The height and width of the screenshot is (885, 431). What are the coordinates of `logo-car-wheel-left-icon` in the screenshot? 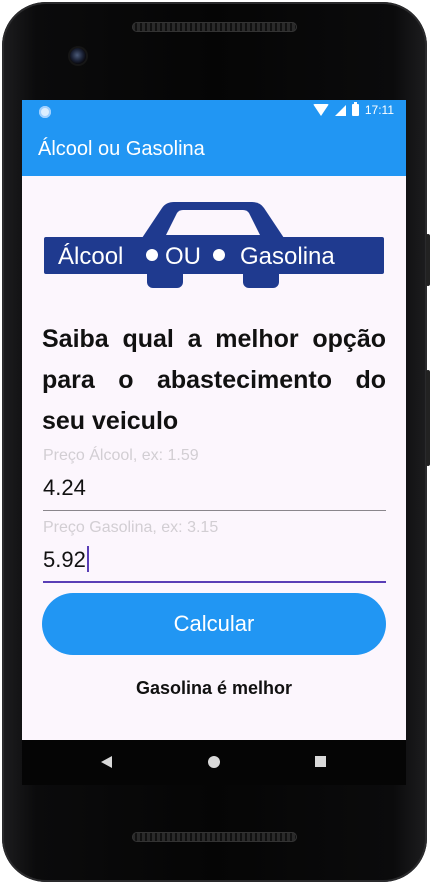 It's located at (165, 278).